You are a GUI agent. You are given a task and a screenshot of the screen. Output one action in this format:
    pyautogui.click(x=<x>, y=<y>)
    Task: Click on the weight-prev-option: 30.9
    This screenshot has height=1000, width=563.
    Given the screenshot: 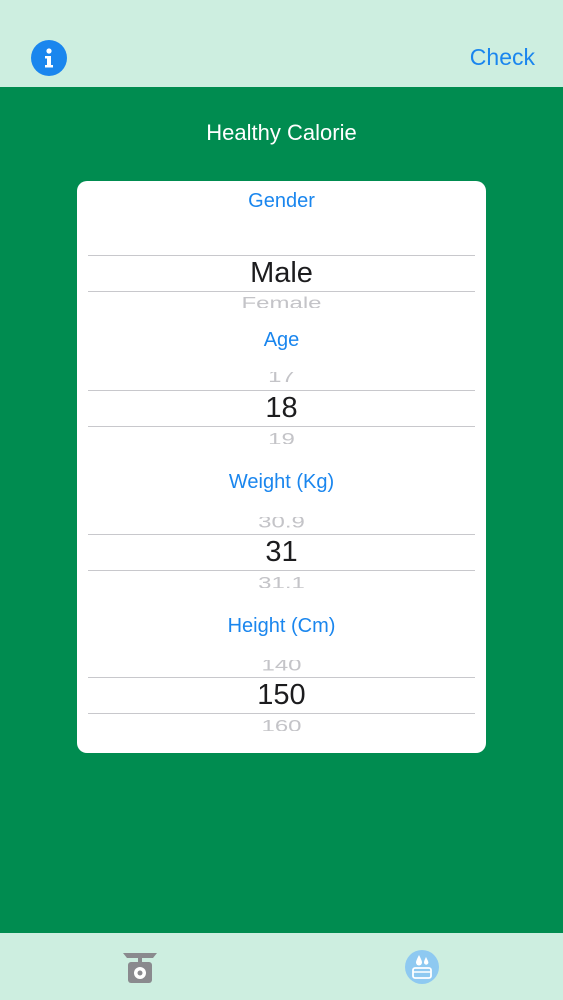 What is the action you would take?
    pyautogui.click(x=281, y=524)
    